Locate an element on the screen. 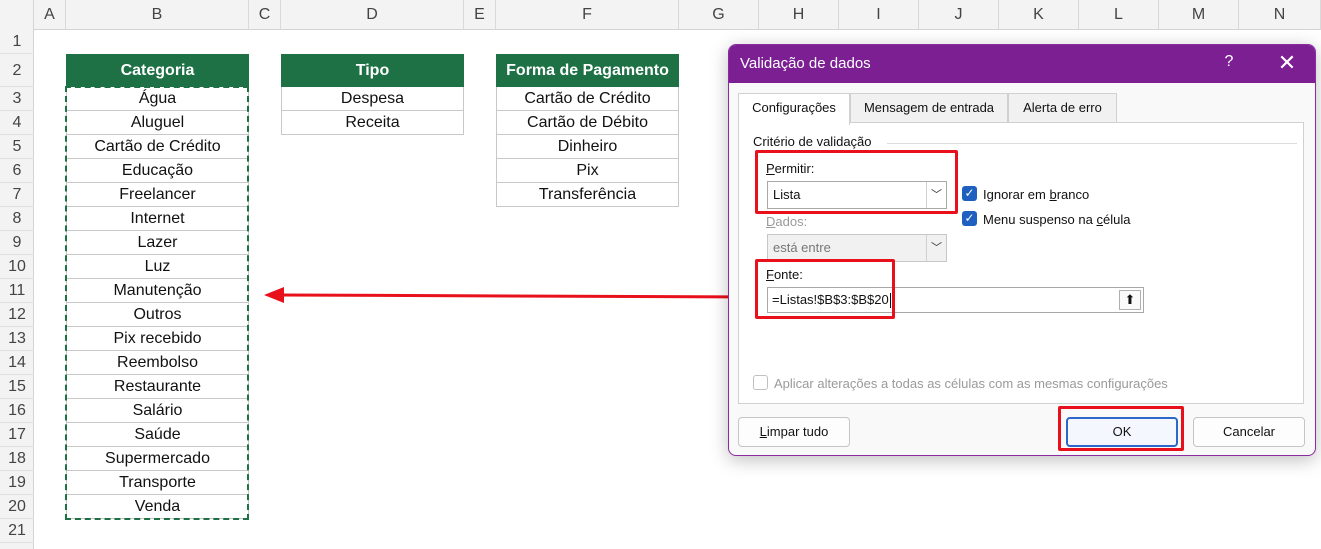 This screenshot has width=1321, height=549. categoria-cell: Saúde is located at coordinates (157, 435).